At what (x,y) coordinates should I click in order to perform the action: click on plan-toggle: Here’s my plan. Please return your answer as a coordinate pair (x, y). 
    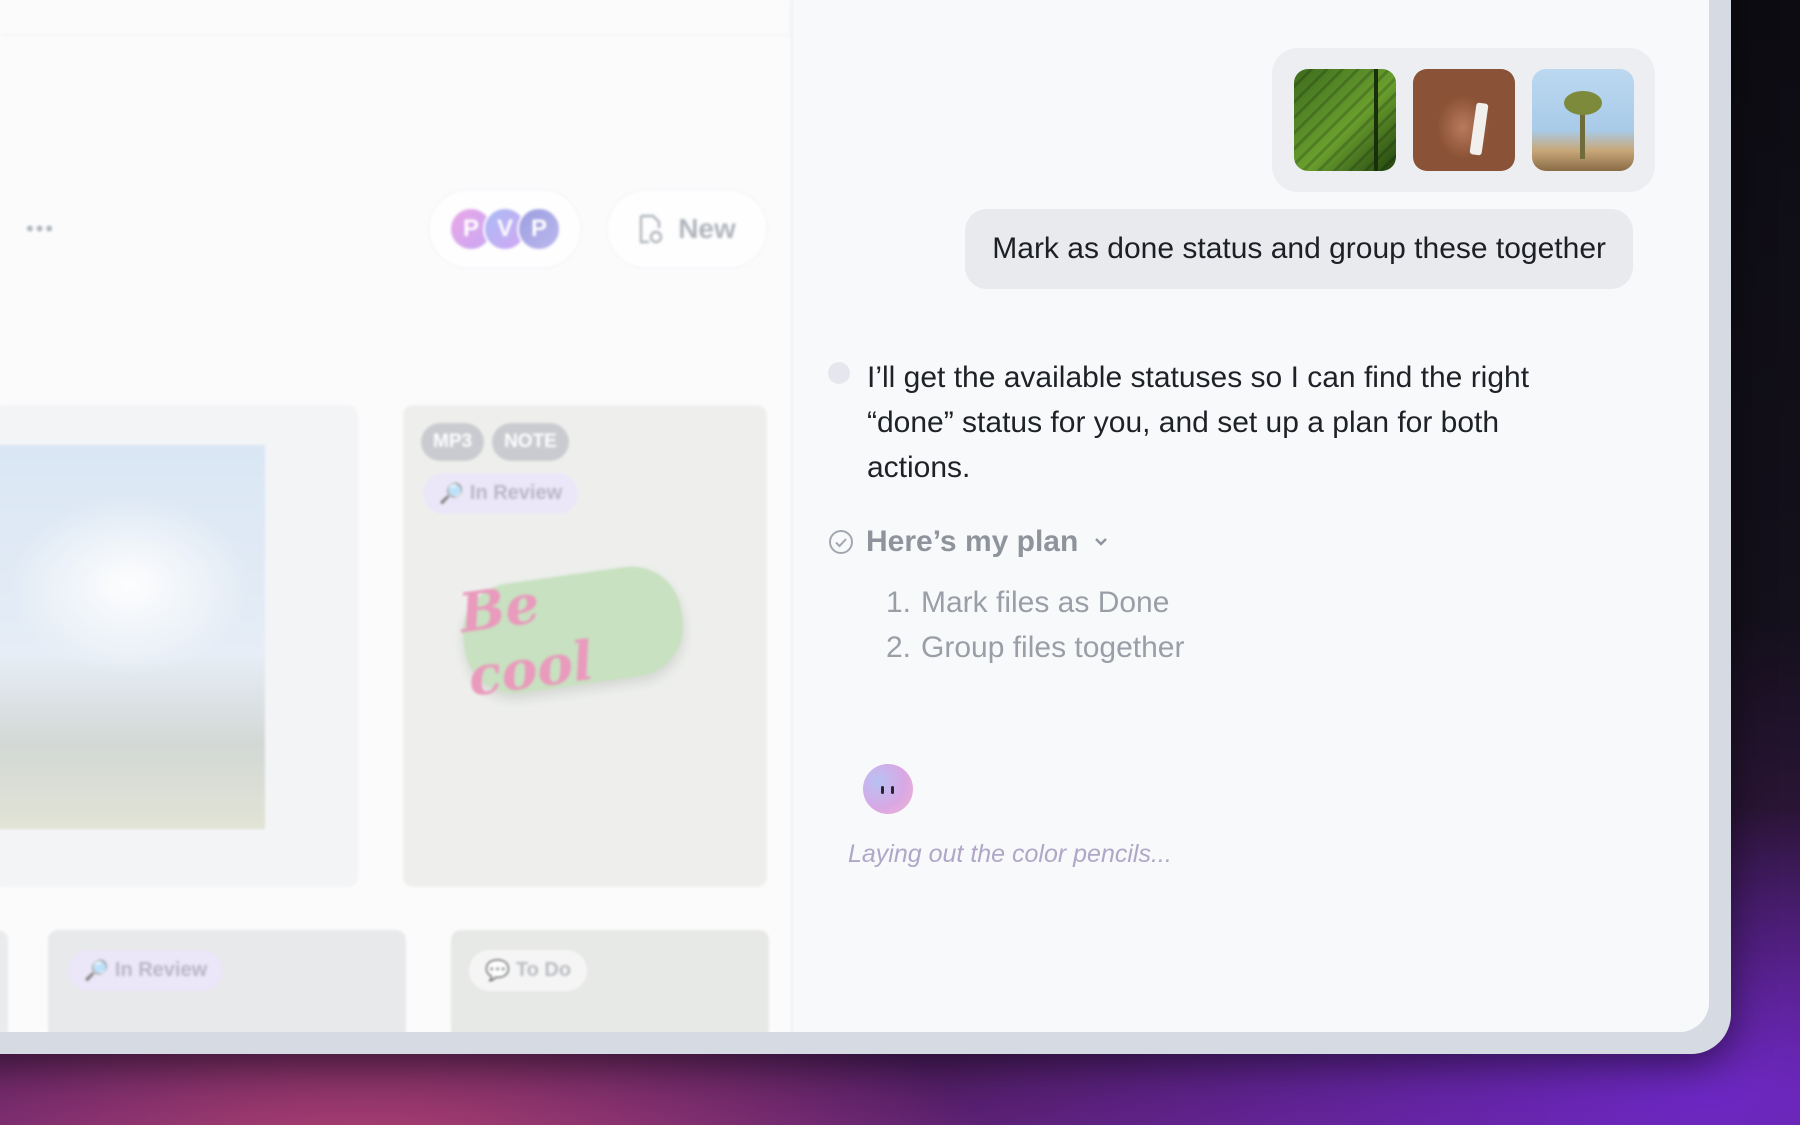
    Looking at the image, I should click on (968, 542).